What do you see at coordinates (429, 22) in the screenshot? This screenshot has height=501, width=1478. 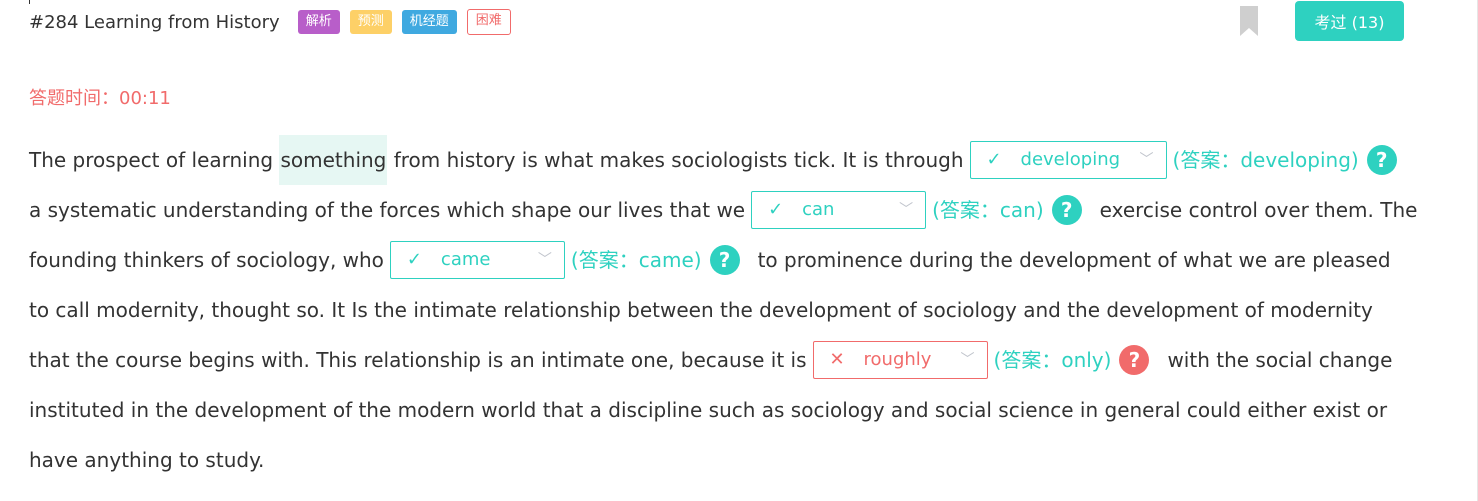 I see `tag-recall-question: 机经题` at bounding box center [429, 22].